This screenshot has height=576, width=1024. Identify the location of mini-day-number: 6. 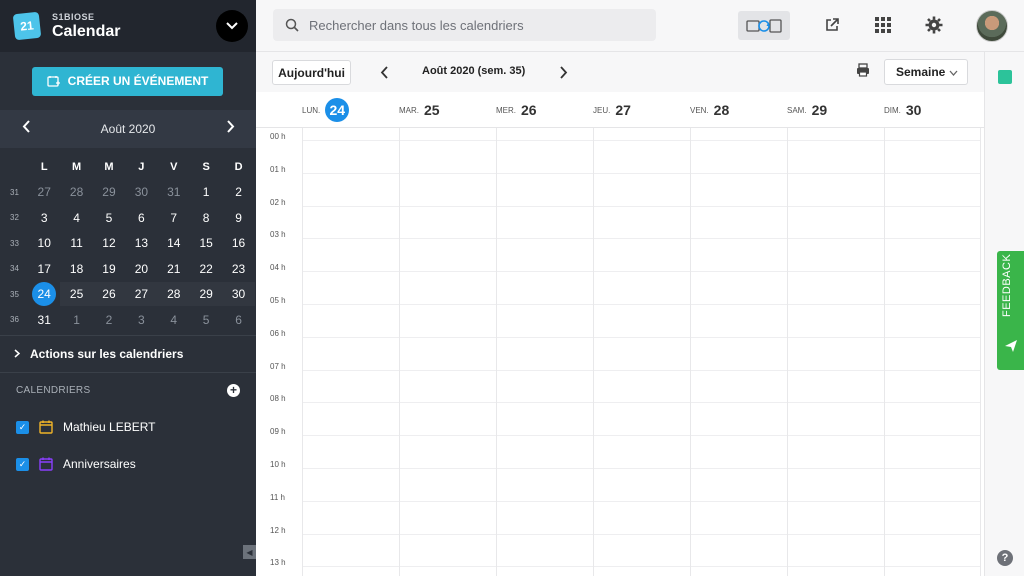
(238, 319).